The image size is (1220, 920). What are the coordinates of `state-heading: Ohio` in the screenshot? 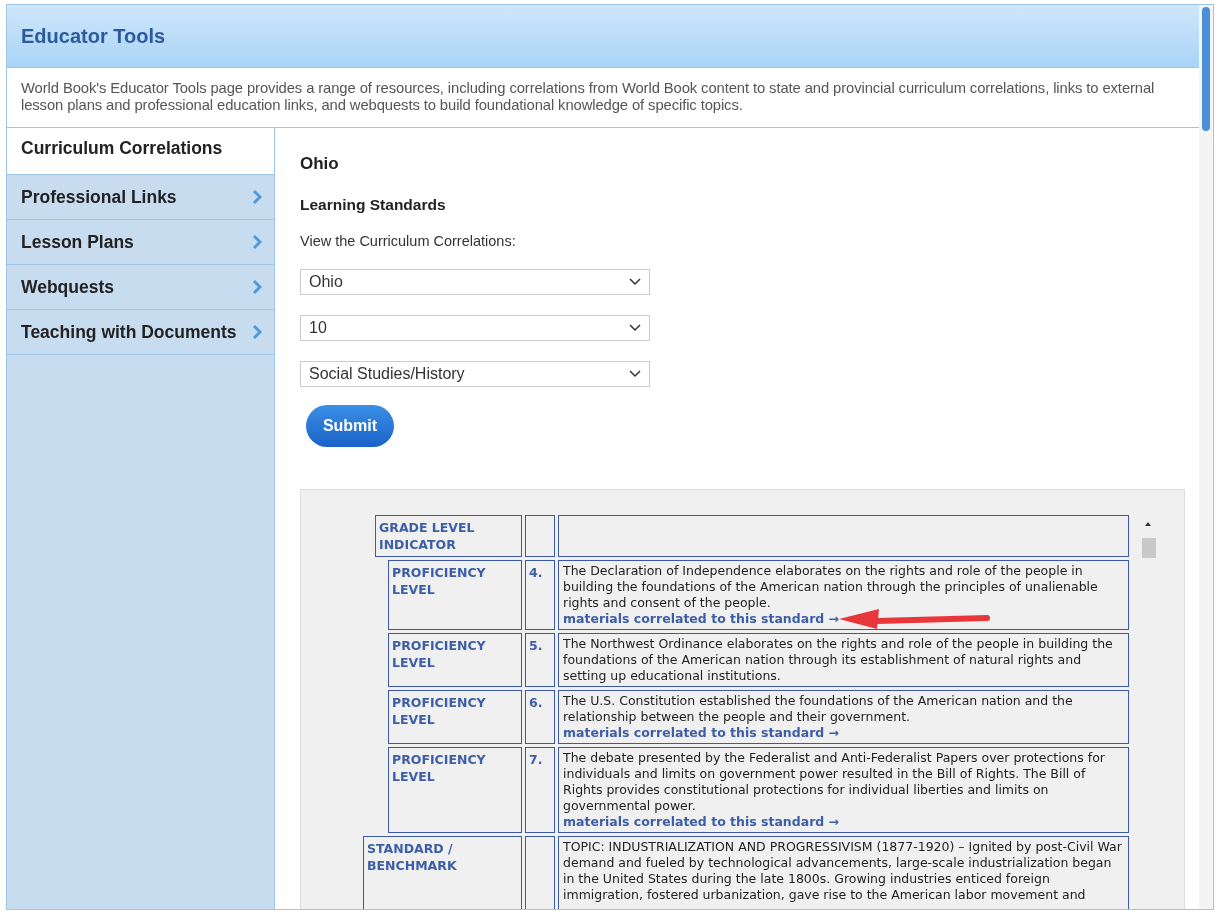 It's located at (320, 164).